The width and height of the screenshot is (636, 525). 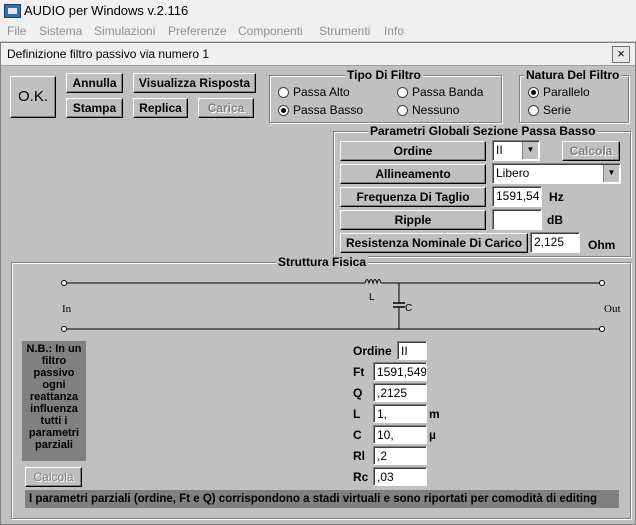 I want to click on allineamento-combo: Libero ▼, so click(x=556, y=173).